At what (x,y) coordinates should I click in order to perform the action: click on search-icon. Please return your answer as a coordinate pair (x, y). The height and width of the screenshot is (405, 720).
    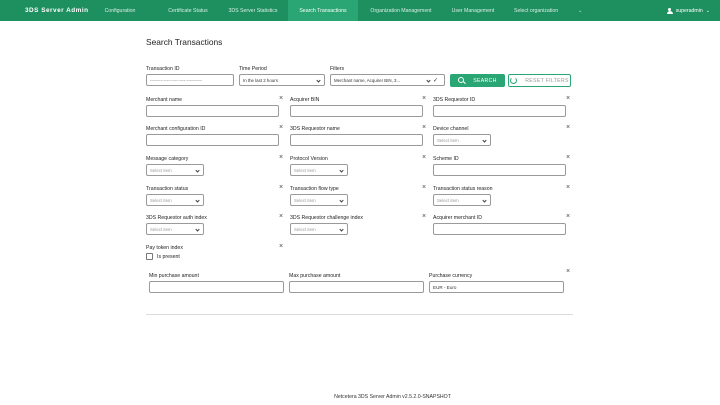
    Looking at the image, I should click on (461, 80).